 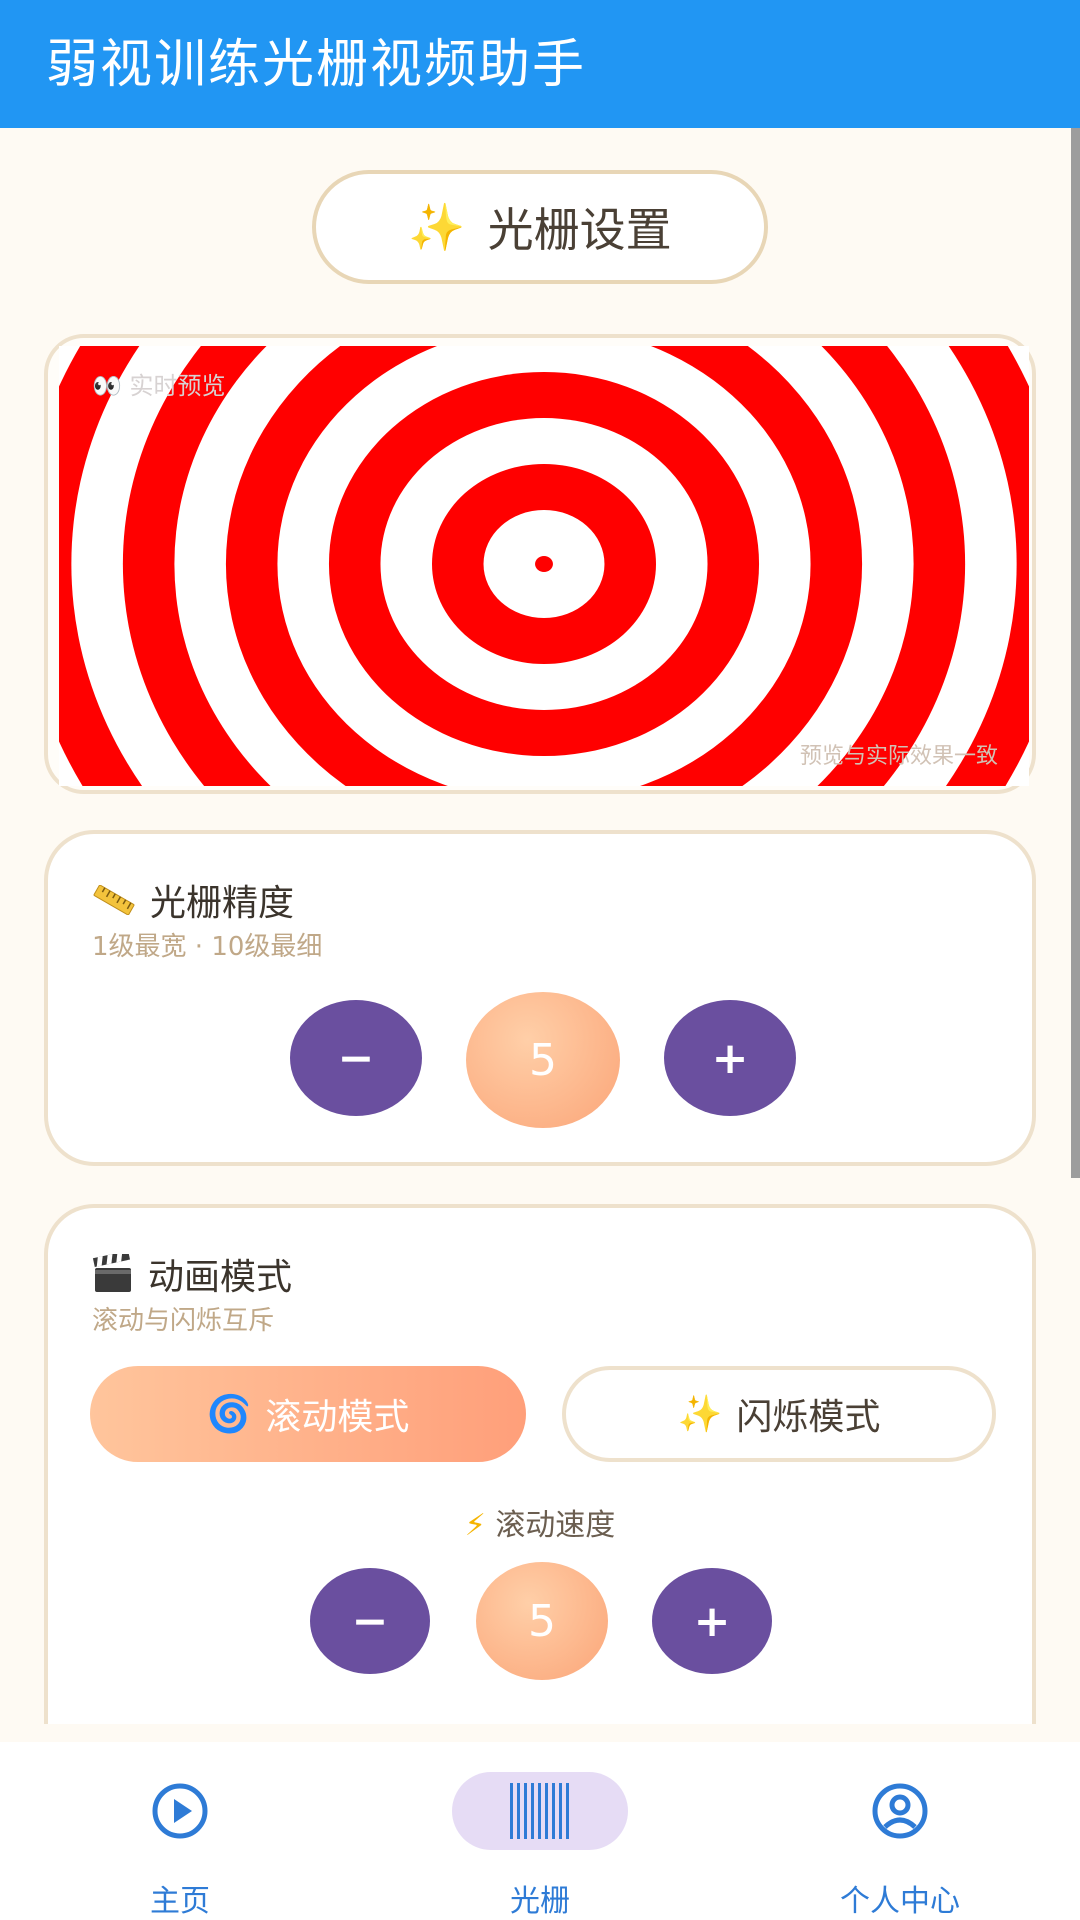 I want to click on precision-value: 5, so click(x=543, y=1060).